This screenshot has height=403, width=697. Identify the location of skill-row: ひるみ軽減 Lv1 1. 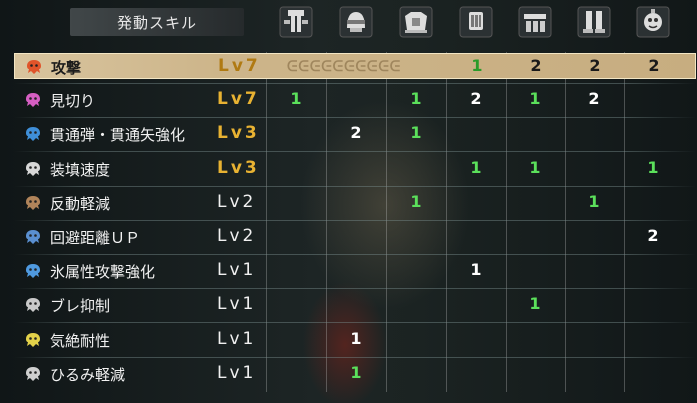
(355, 374).